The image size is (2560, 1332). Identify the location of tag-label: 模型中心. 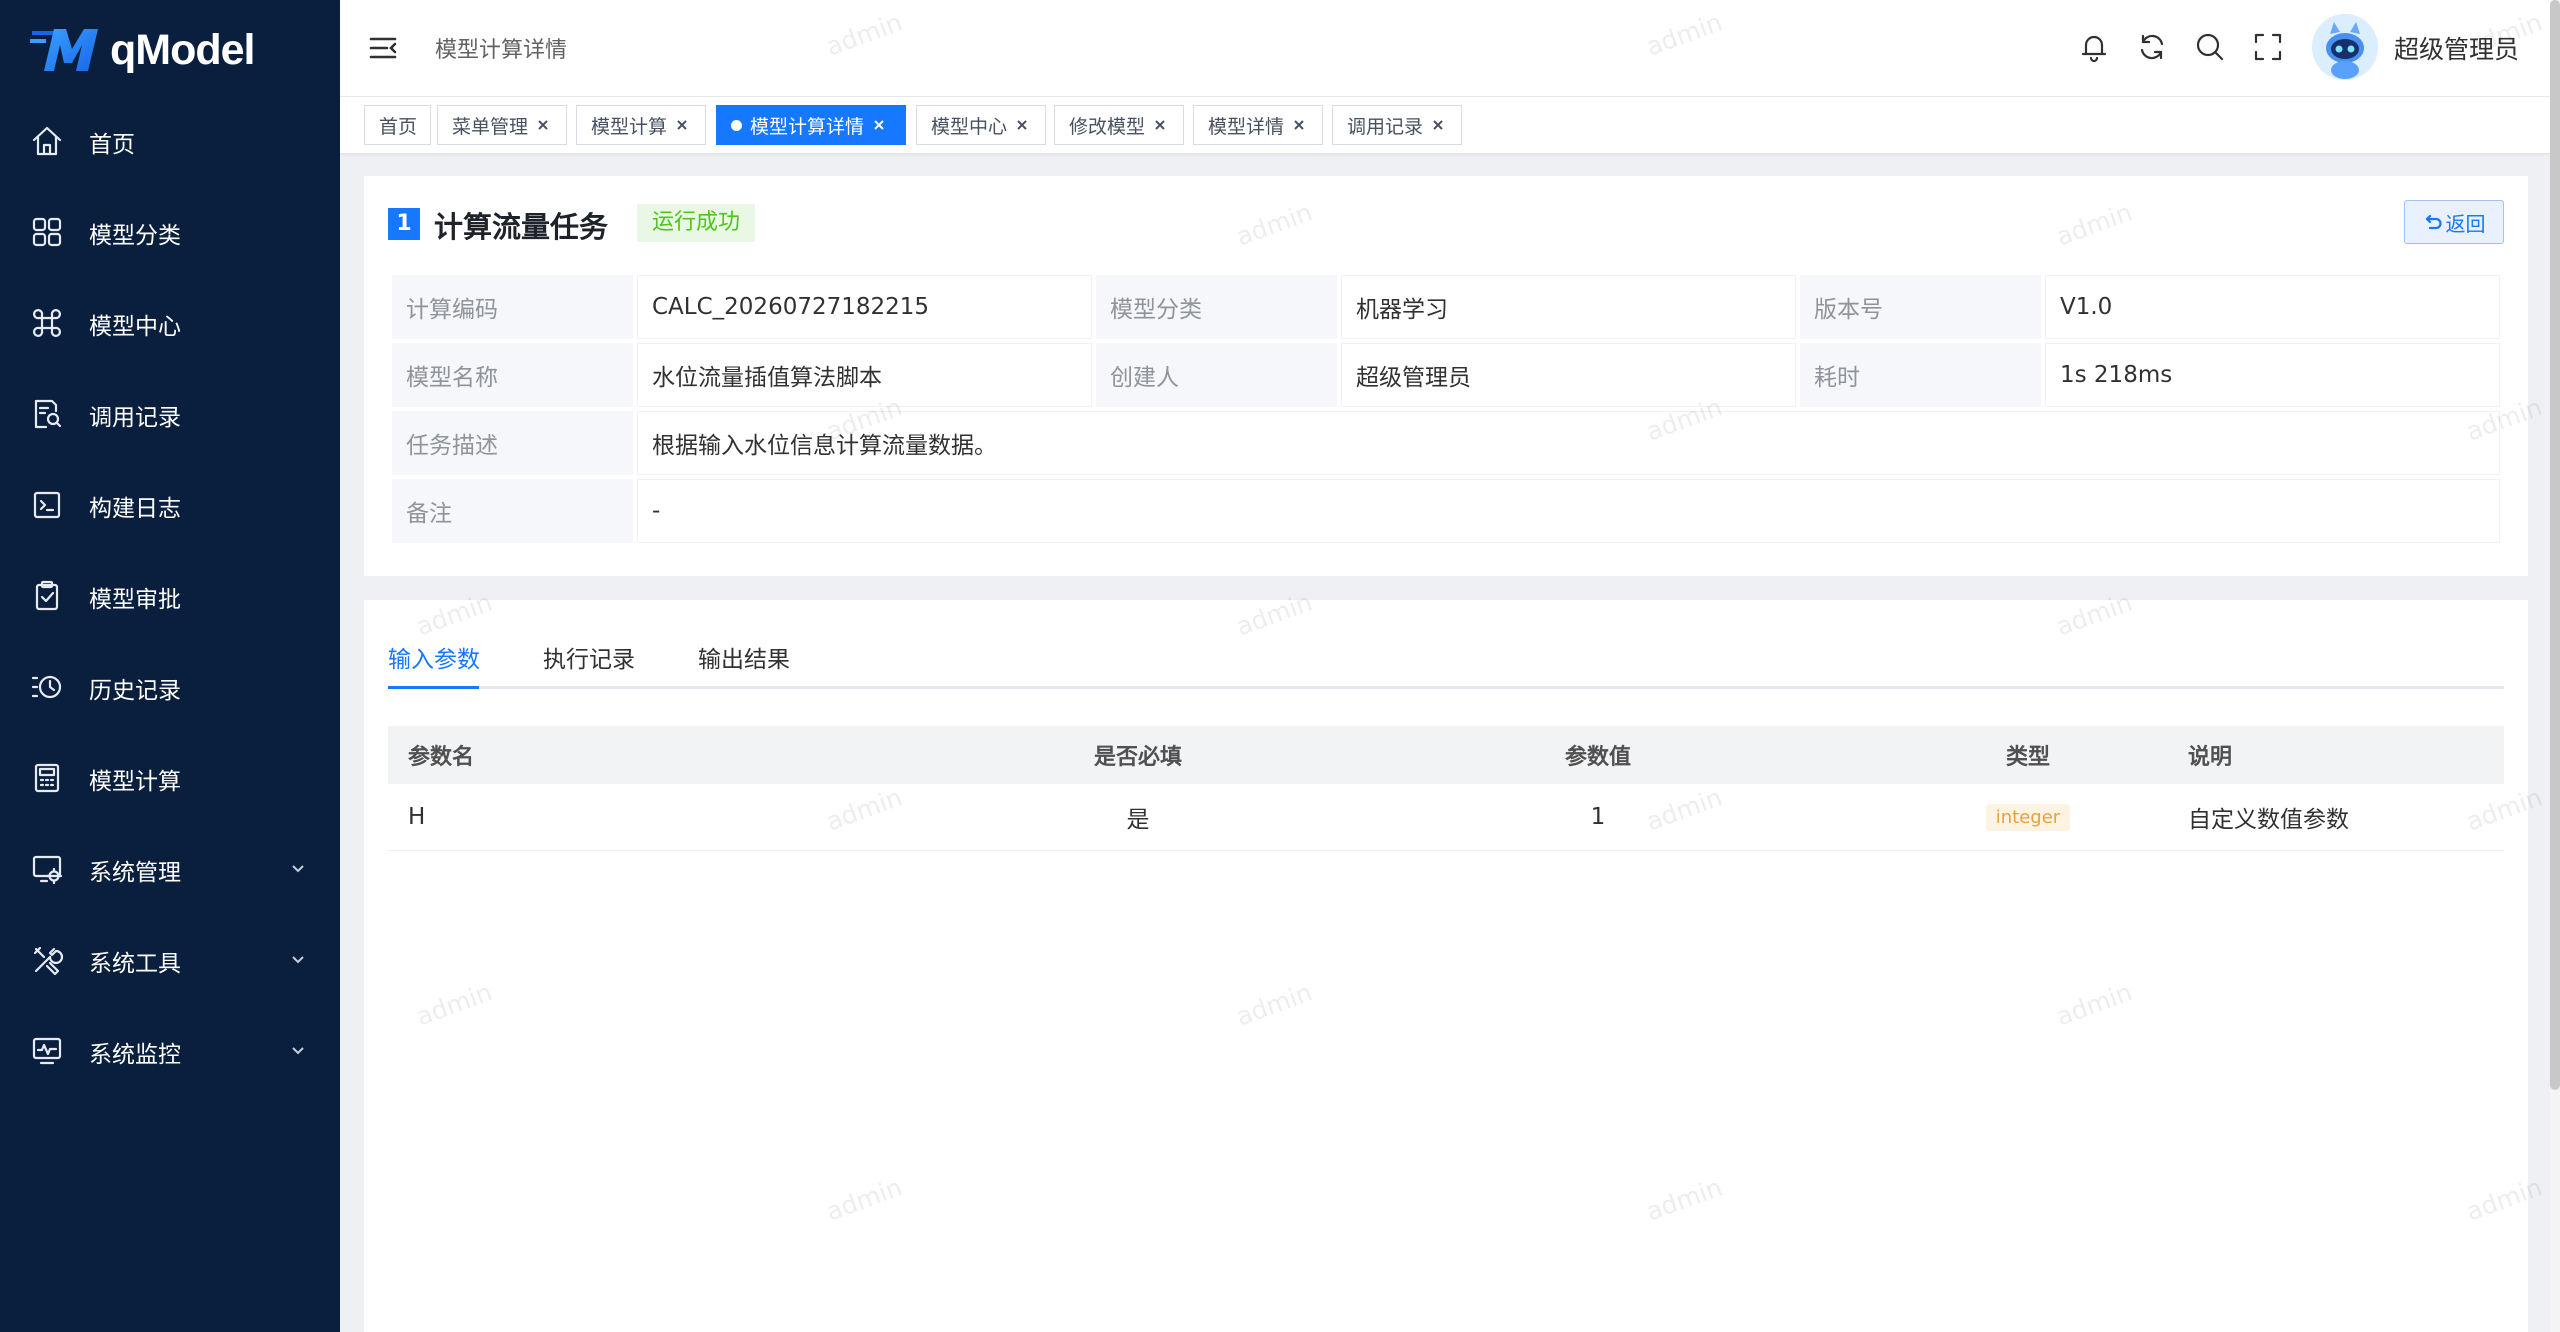
(969, 126).